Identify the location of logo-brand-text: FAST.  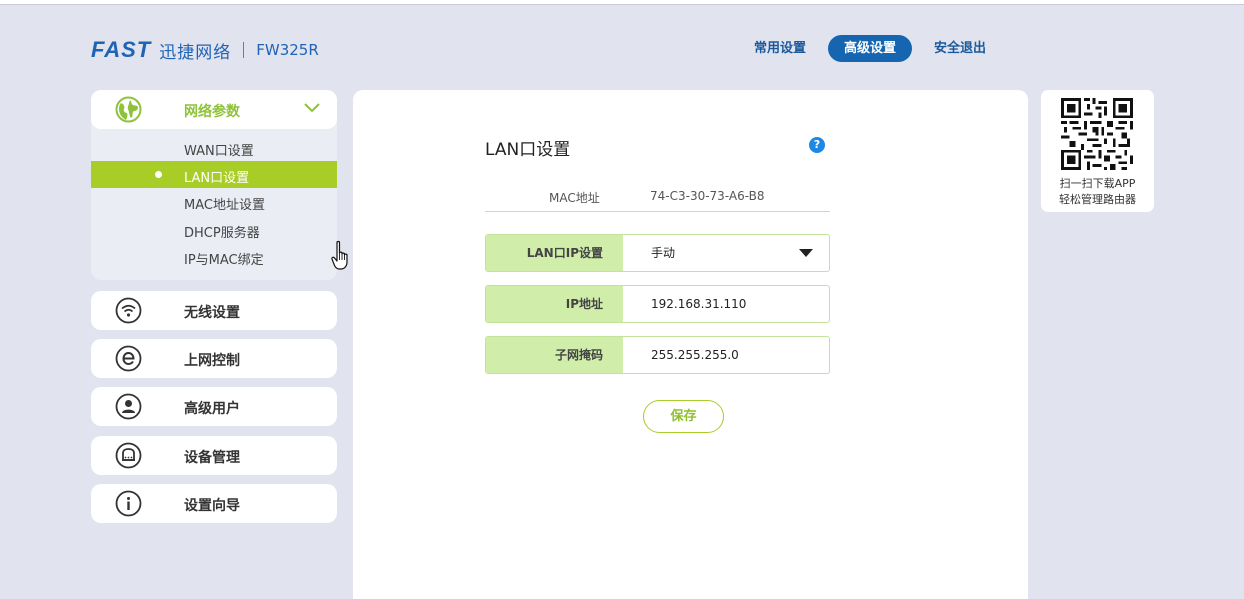
(121, 49).